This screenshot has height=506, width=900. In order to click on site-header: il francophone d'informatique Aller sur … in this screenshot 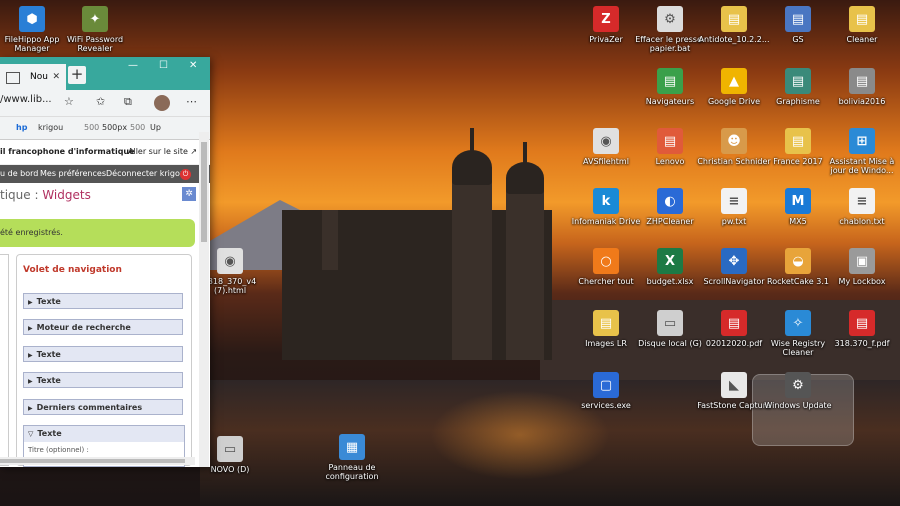, I will do `click(105, 152)`.